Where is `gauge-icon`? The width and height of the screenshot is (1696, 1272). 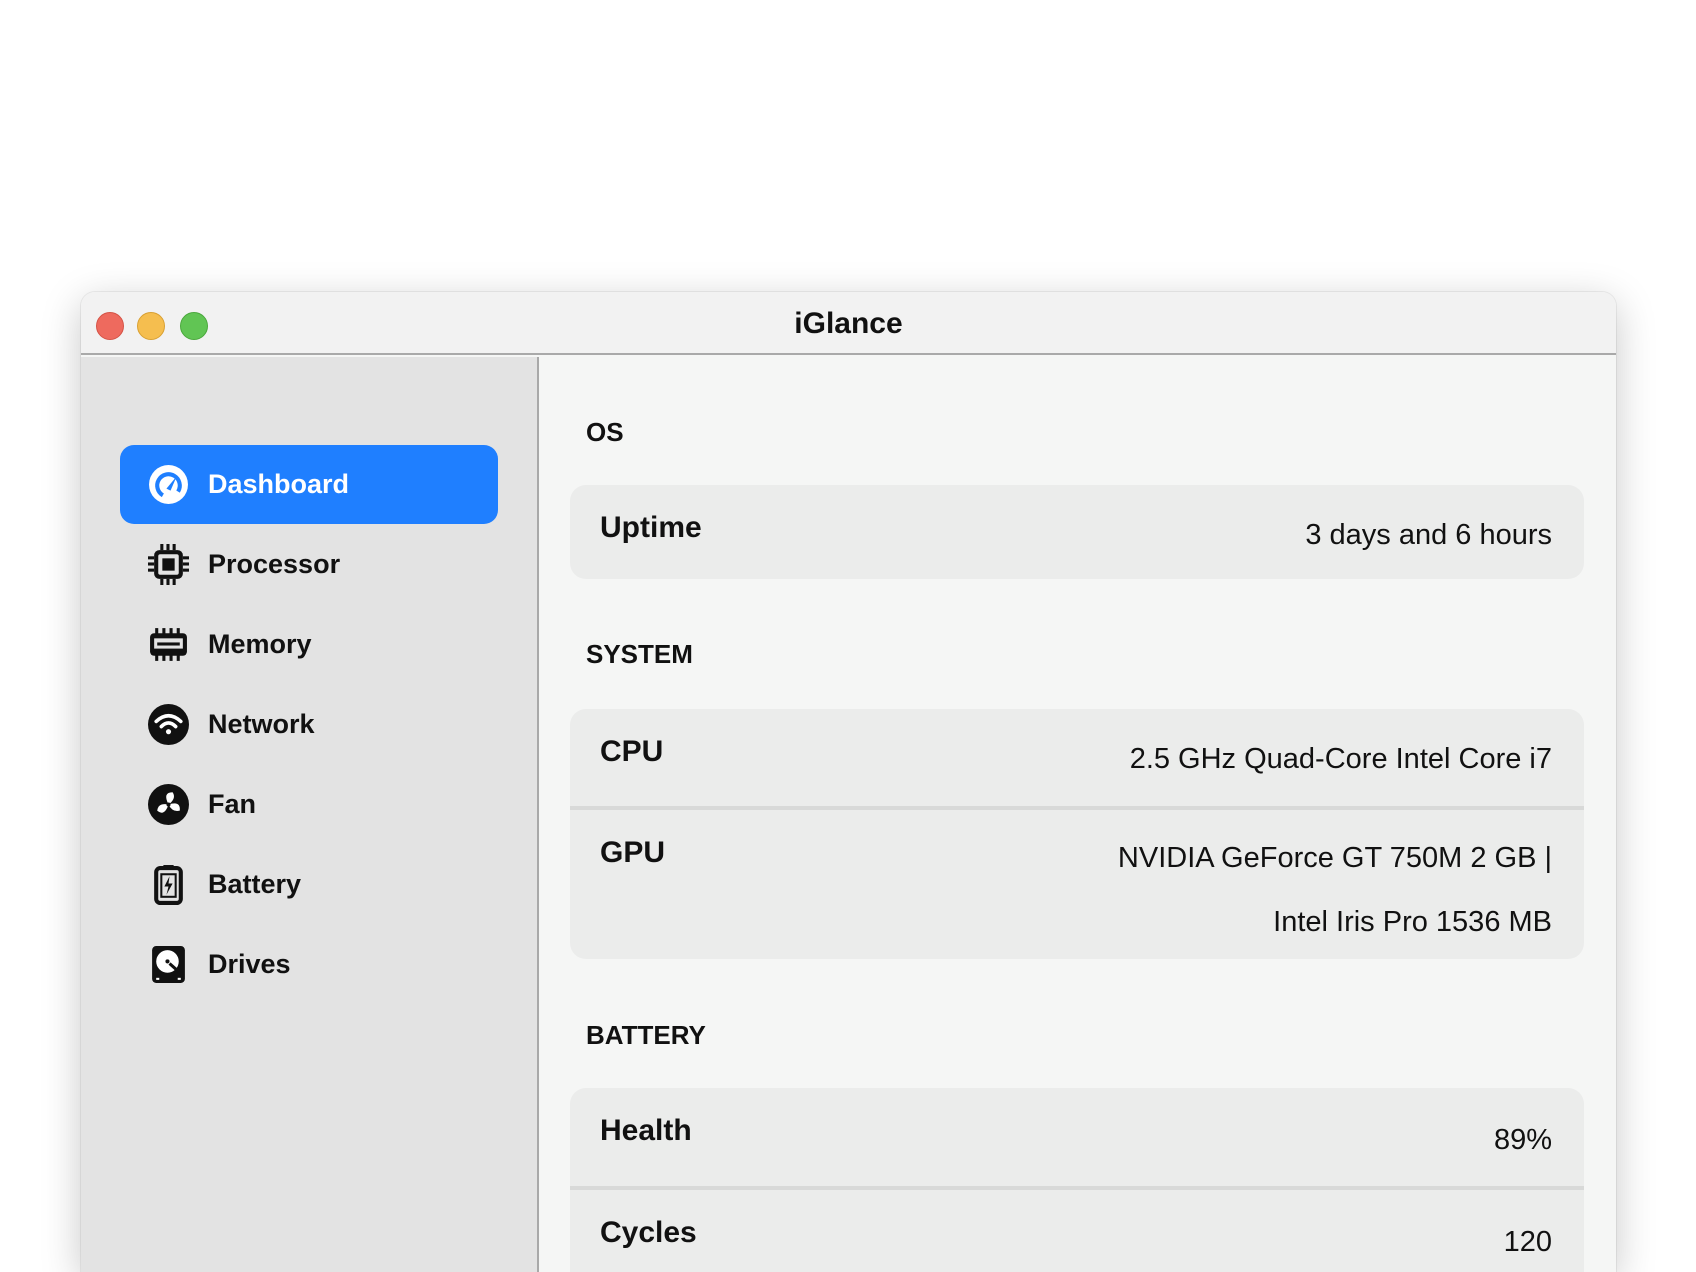 gauge-icon is located at coordinates (168, 484).